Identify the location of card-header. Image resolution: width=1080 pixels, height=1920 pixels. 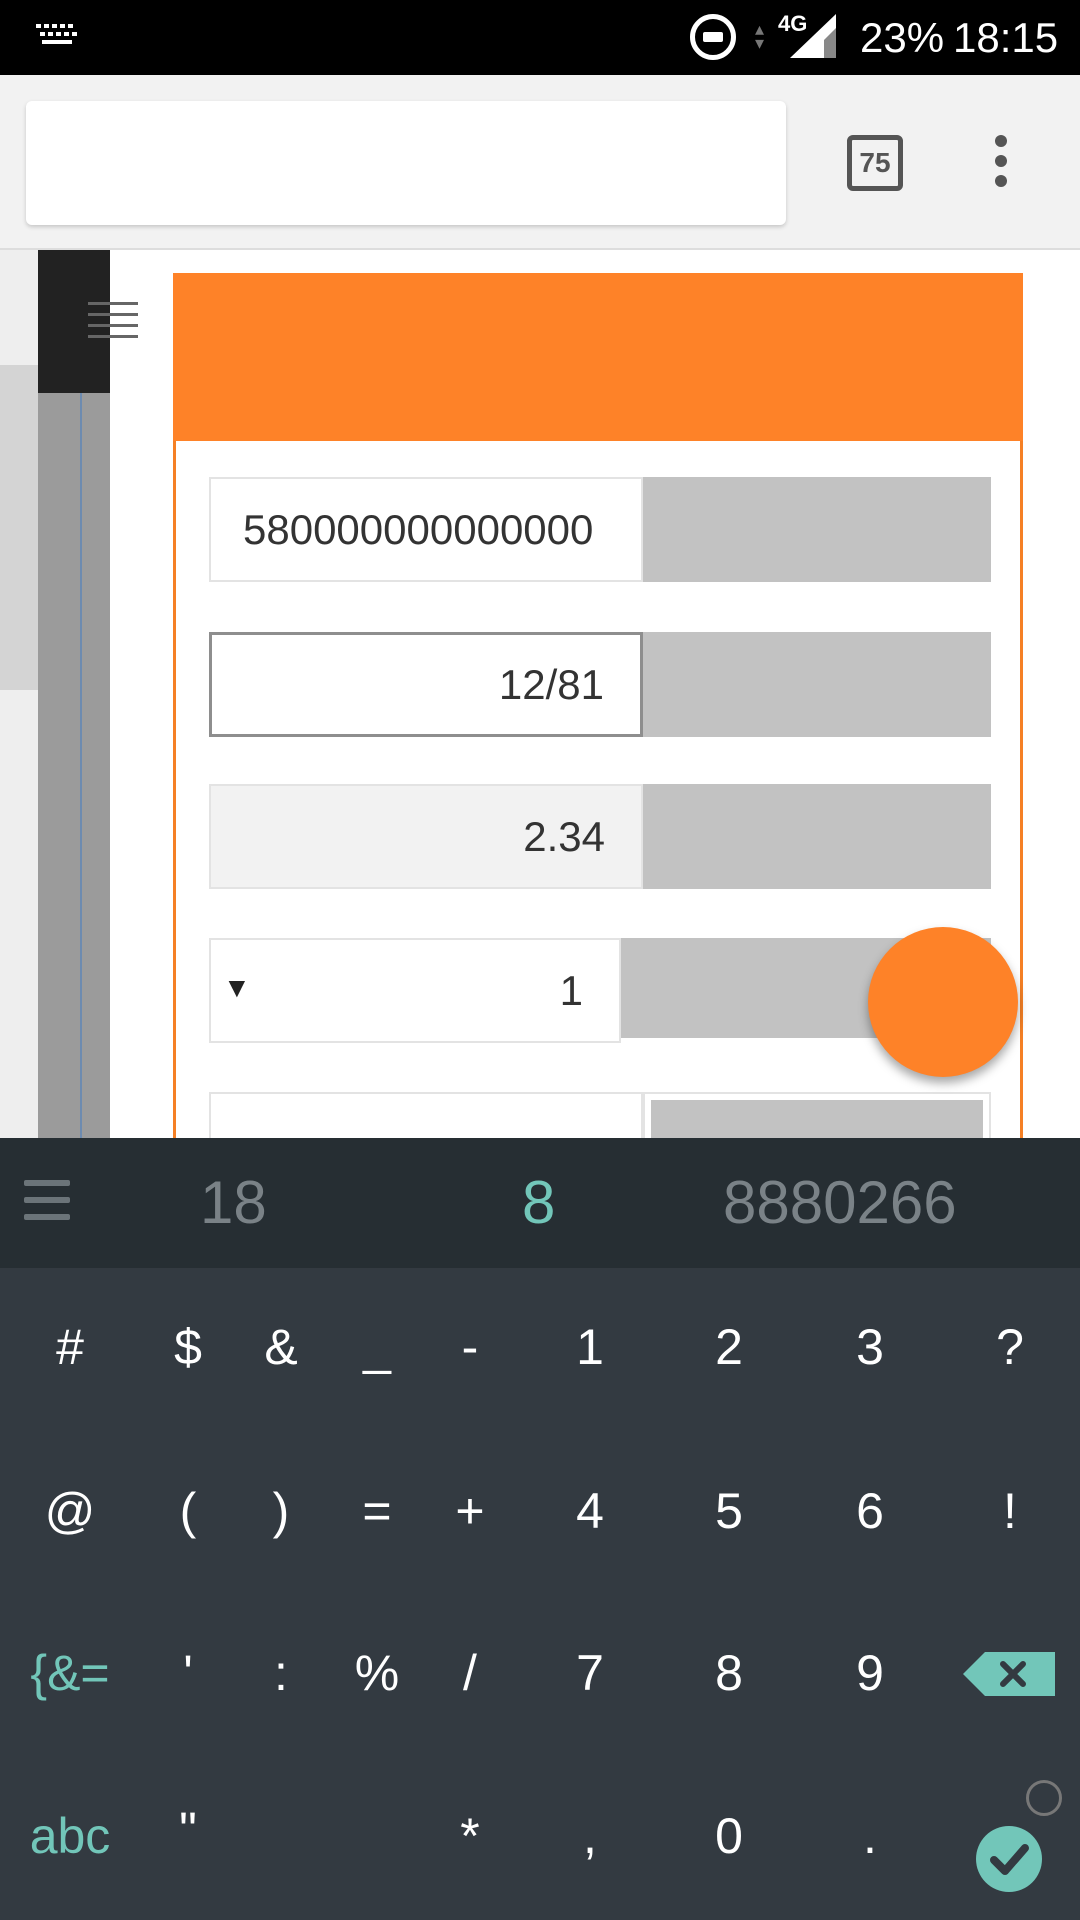
(598, 357).